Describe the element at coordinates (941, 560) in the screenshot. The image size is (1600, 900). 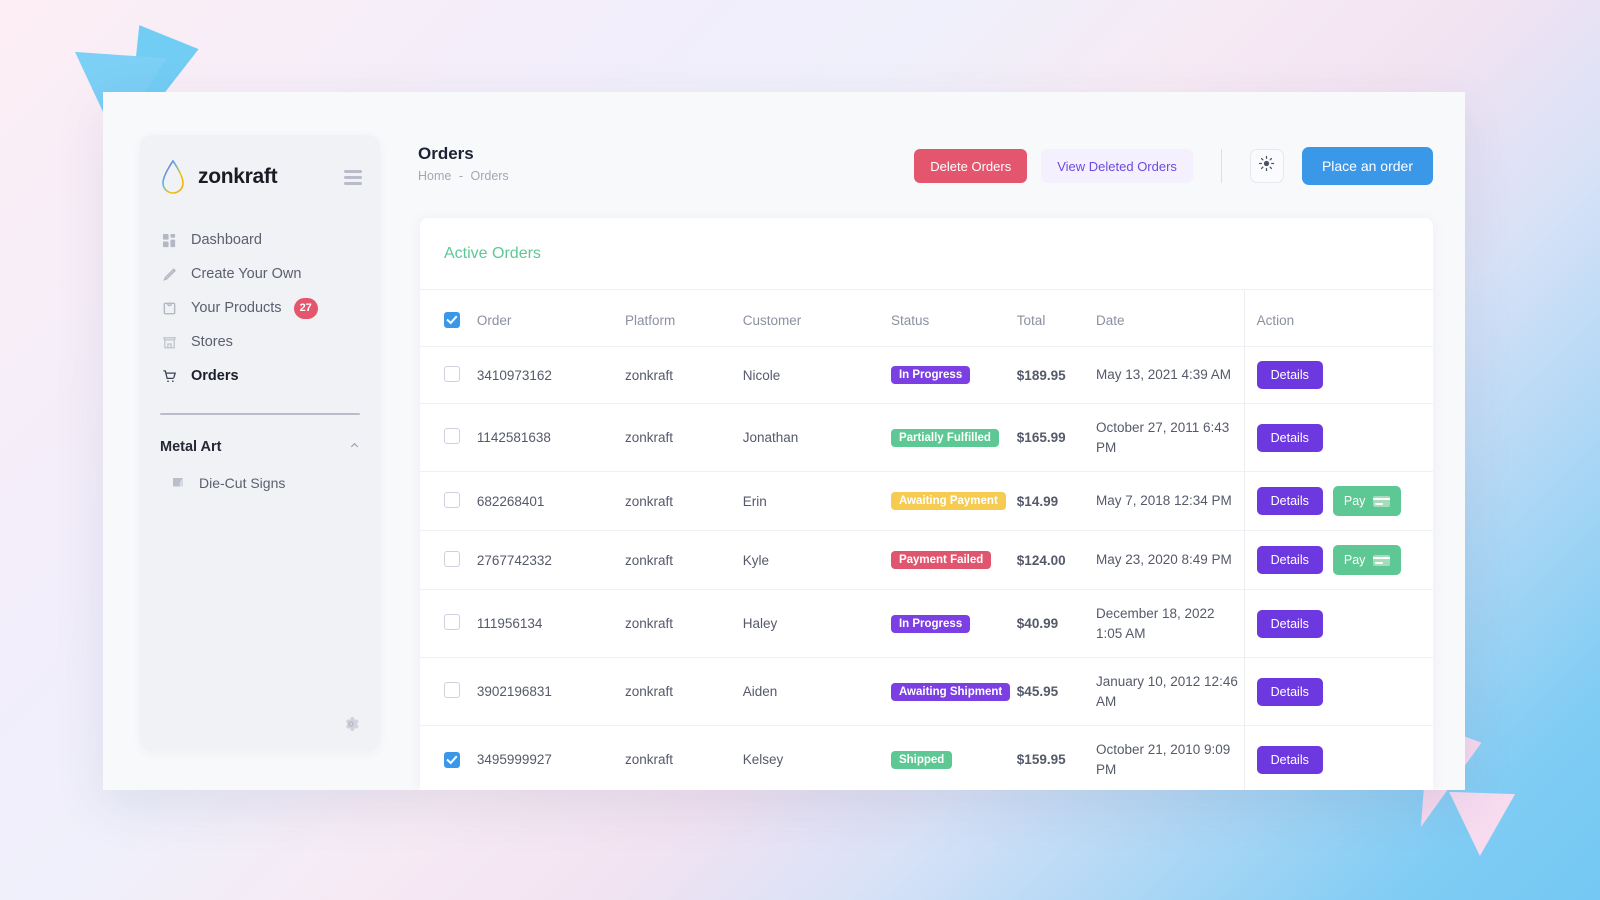
I see `status-badge: Payment Failed` at that location.